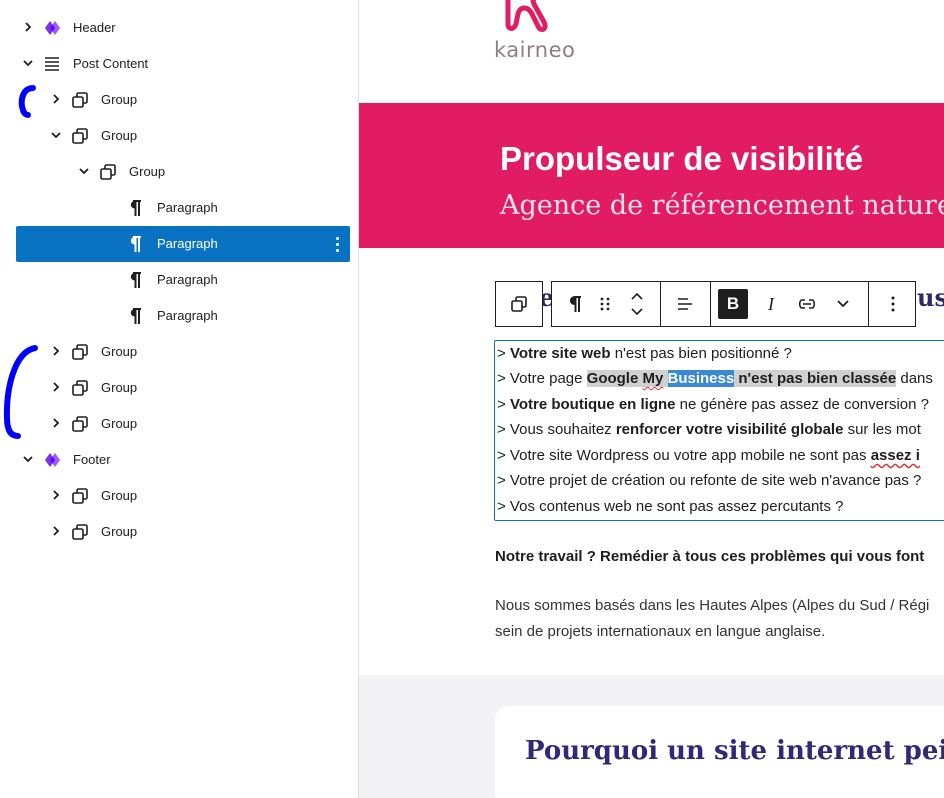 This screenshot has height=798, width=944. Describe the element at coordinates (681, 159) in the screenshot. I see `hero-title: Propulseur de visibilité` at that location.